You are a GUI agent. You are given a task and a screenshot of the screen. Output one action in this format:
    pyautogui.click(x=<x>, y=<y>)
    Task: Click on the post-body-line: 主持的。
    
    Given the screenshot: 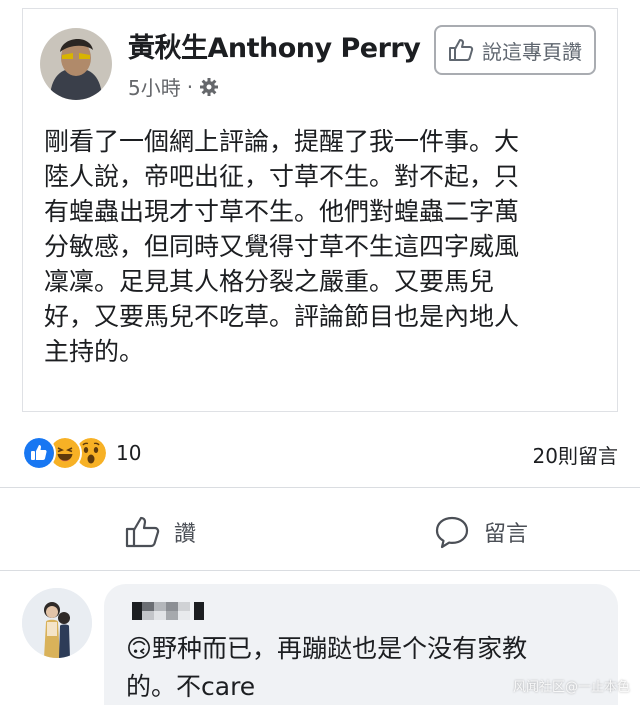 What is the action you would take?
    pyautogui.click(x=94, y=351)
    